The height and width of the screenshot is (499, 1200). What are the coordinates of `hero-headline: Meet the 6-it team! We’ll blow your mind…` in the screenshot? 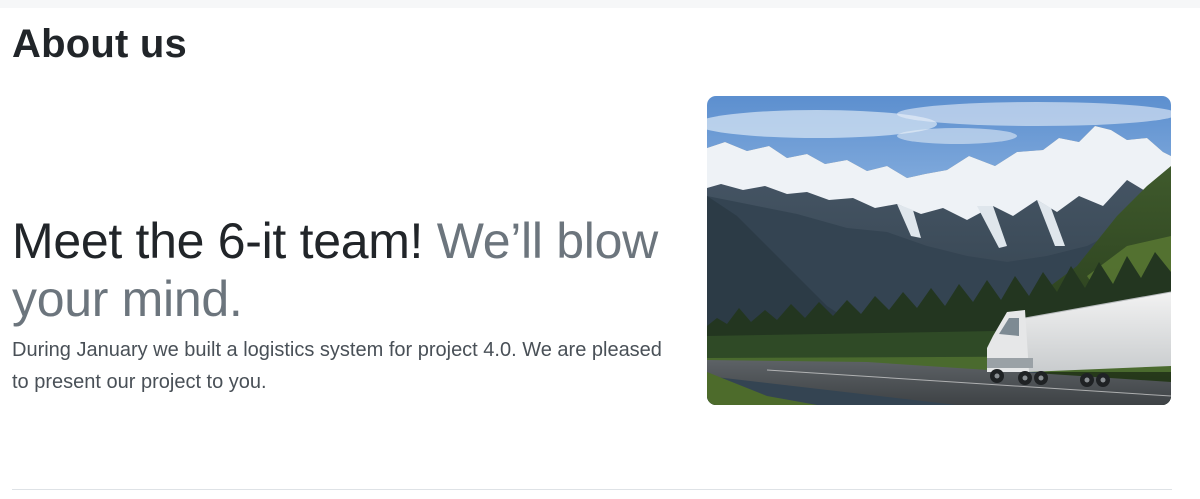 It's located at (352, 270).